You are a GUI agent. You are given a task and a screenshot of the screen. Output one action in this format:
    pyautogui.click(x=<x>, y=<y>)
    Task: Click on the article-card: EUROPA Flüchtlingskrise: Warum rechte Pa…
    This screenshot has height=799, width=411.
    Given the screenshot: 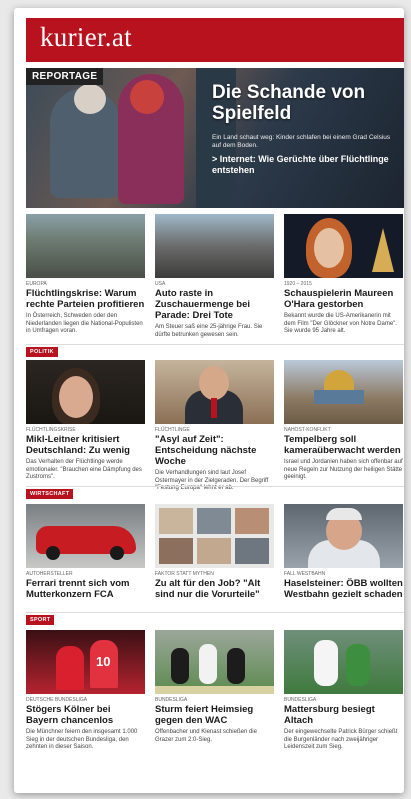 What is the action you would take?
    pyautogui.click(x=85, y=275)
    